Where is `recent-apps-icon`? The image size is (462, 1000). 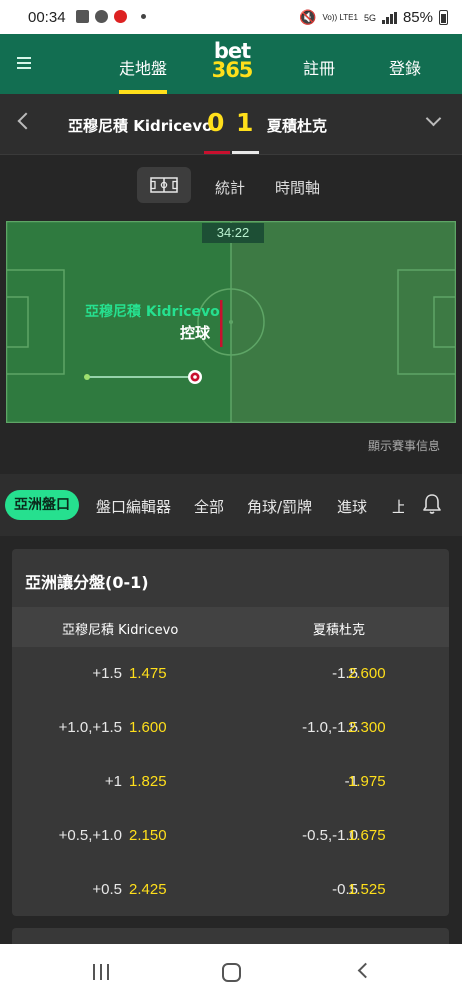
recent-apps-icon is located at coordinates (101, 972).